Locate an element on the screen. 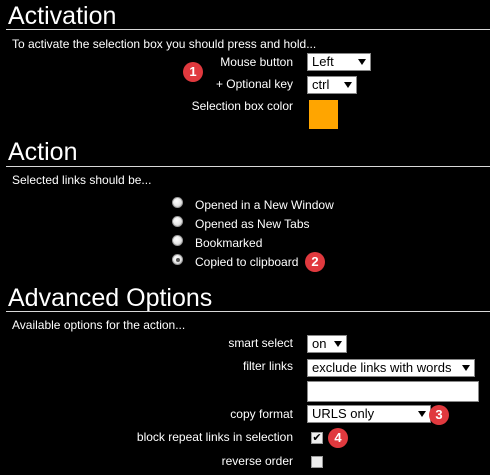 This screenshot has width=490, height=475. mouse-button-value: Left is located at coordinates (323, 61).